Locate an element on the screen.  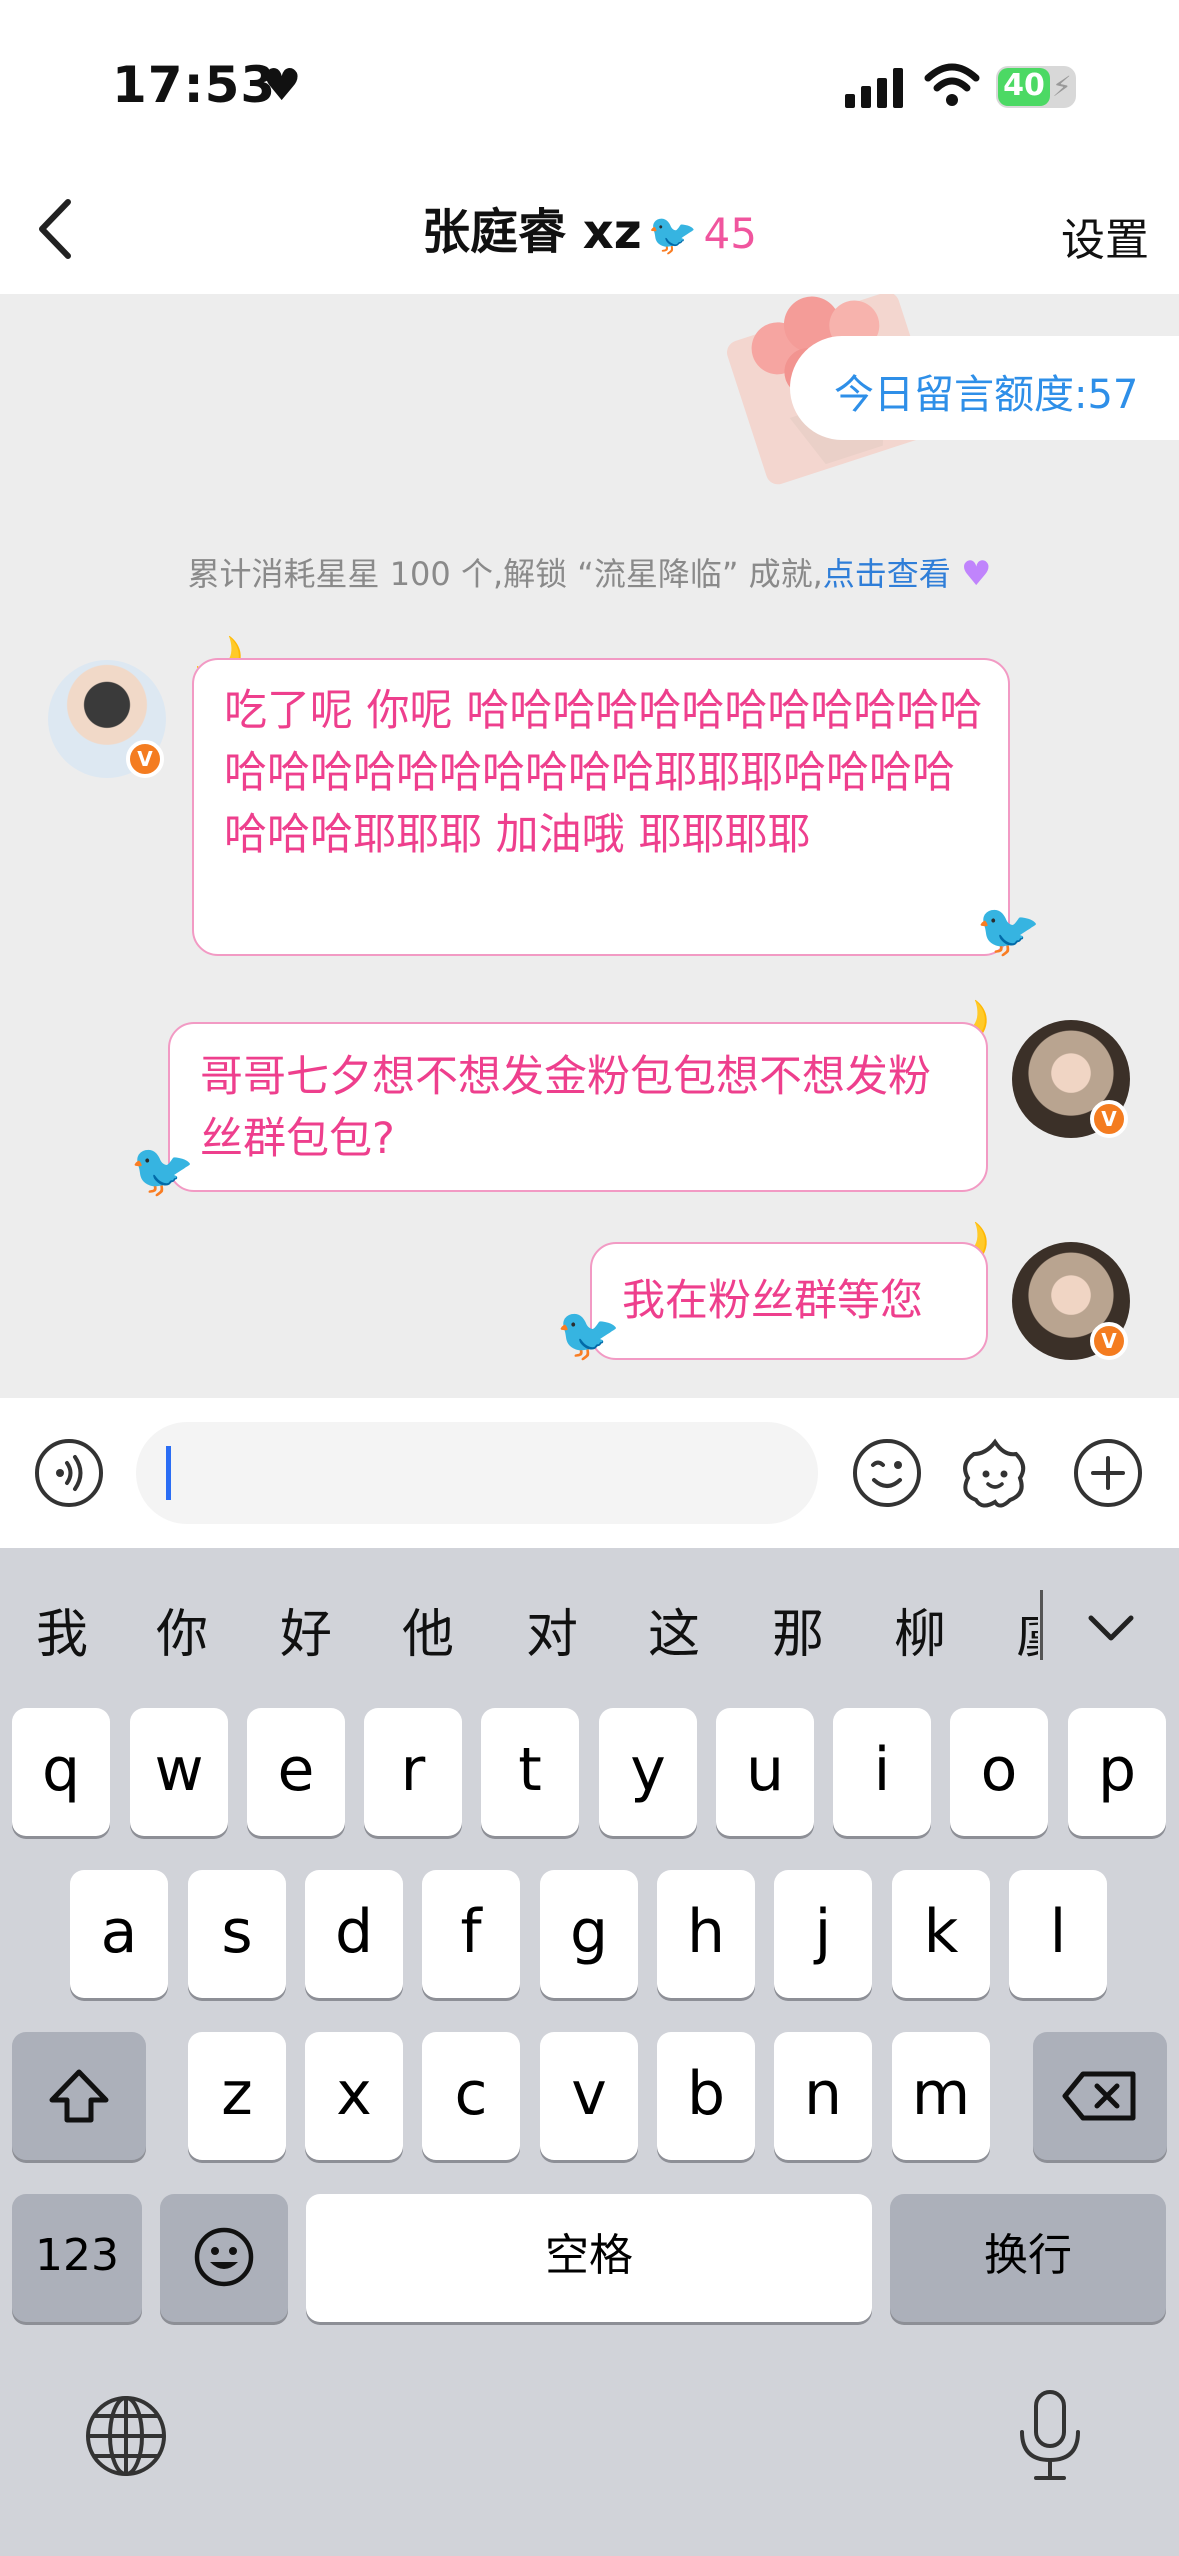
key-r: r is located at coordinates (413, 1772).